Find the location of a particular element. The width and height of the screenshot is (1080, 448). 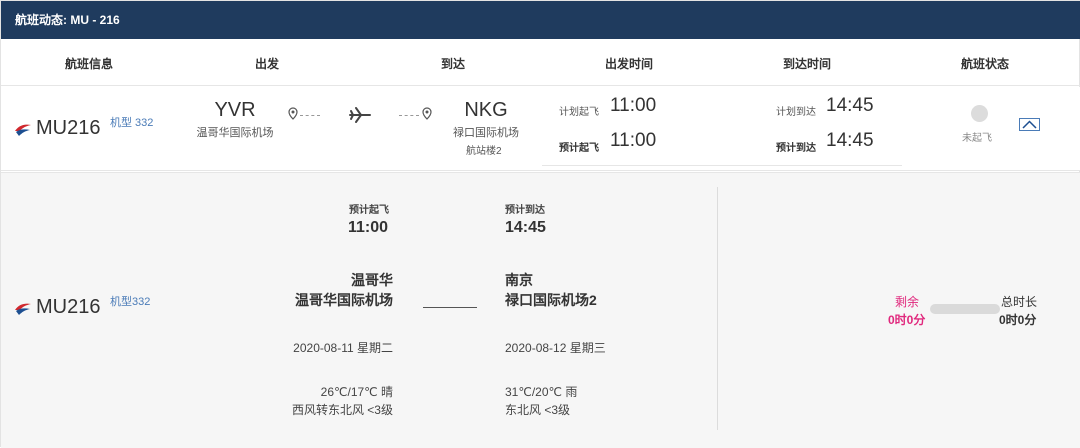

chevron-up-icon is located at coordinates (1029, 124).